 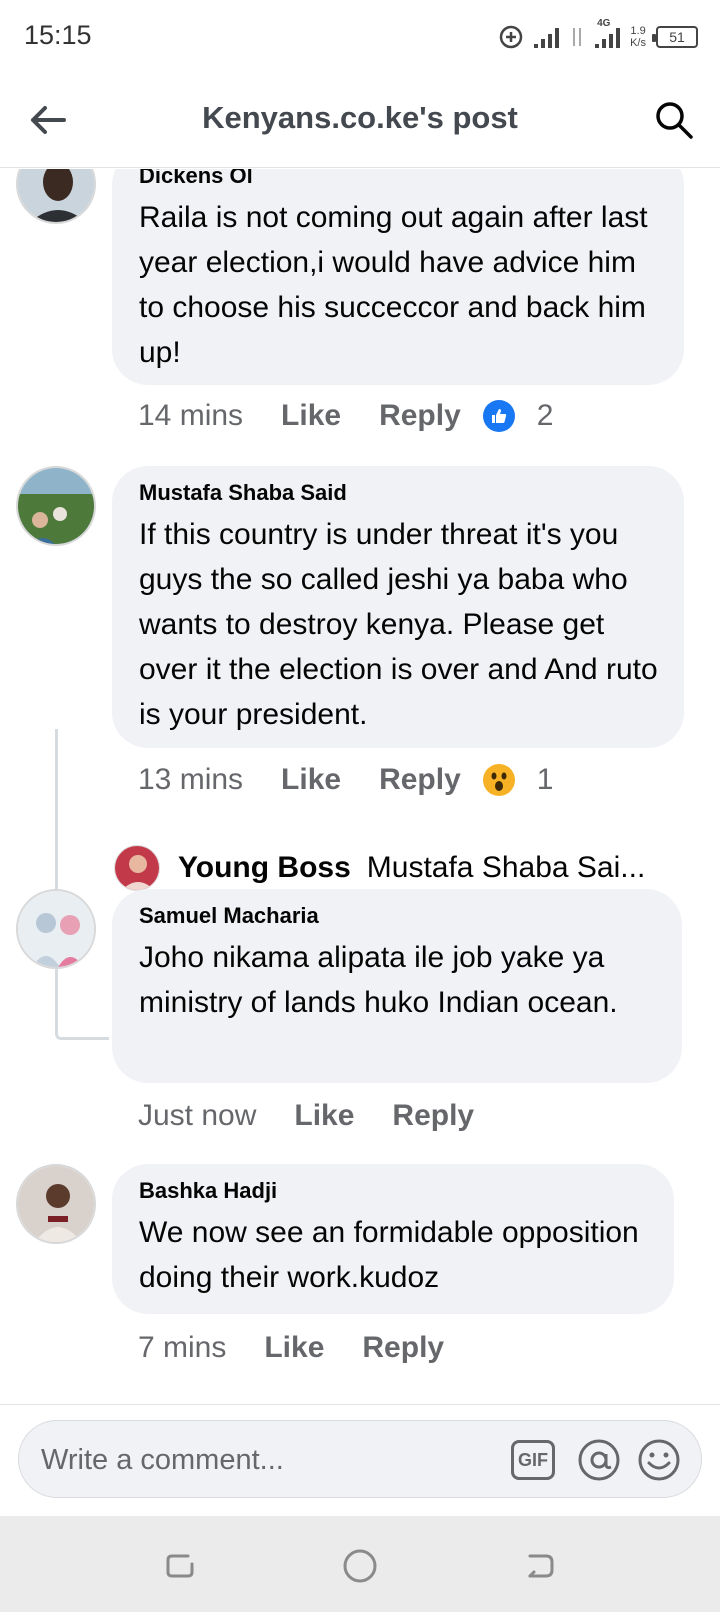 I want to click on comment-composer: GIF, so click(x=360, y=1459).